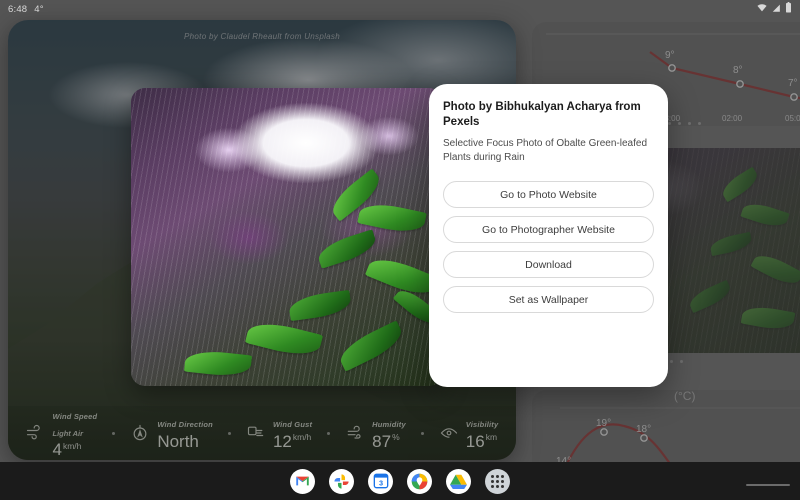 Image resolution: width=800 pixels, height=500 pixels. I want to click on status-bar-right, so click(774, 9).